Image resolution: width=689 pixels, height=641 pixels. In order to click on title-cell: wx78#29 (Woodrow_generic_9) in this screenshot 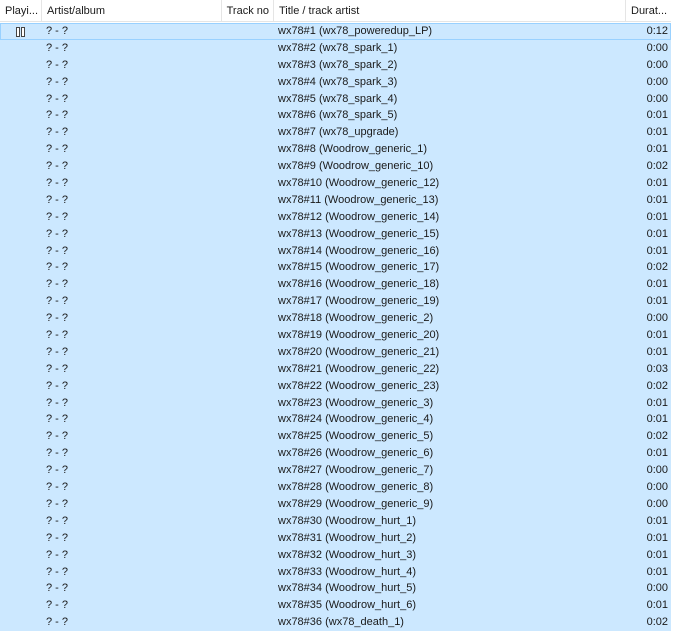, I will do `click(356, 503)`.